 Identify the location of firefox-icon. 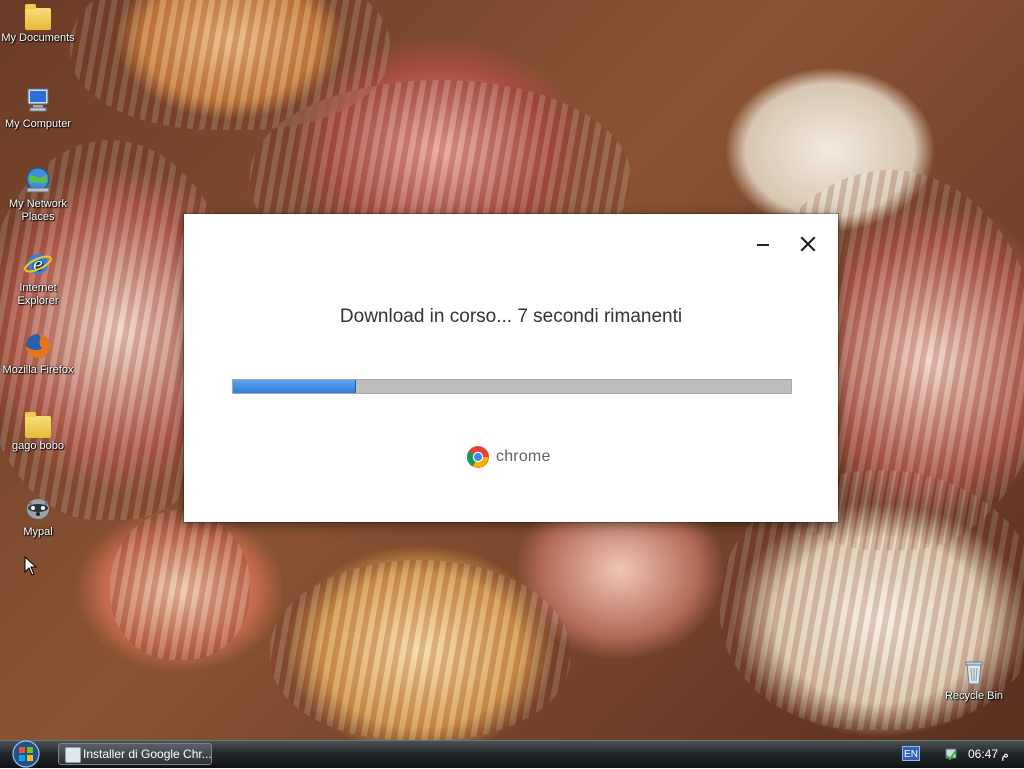
(38, 346).